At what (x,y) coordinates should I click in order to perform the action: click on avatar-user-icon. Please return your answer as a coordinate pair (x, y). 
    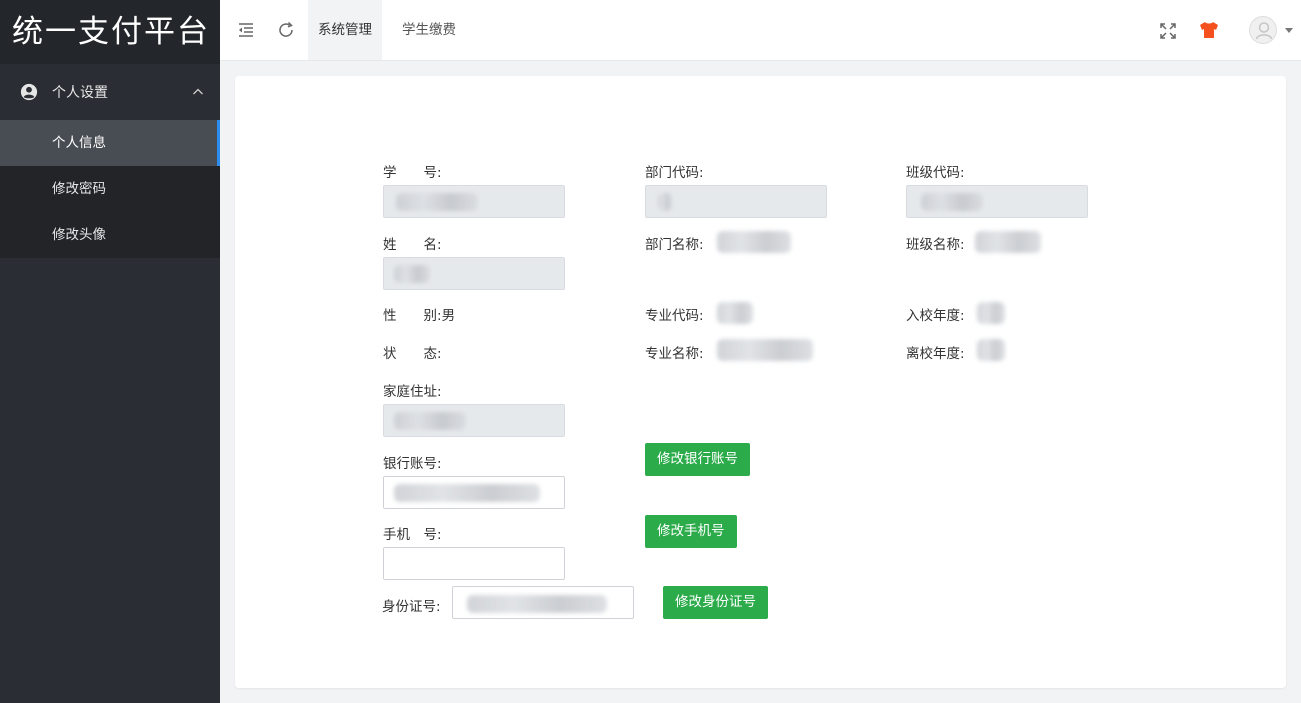
    Looking at the image, I should click on (1264, 31).